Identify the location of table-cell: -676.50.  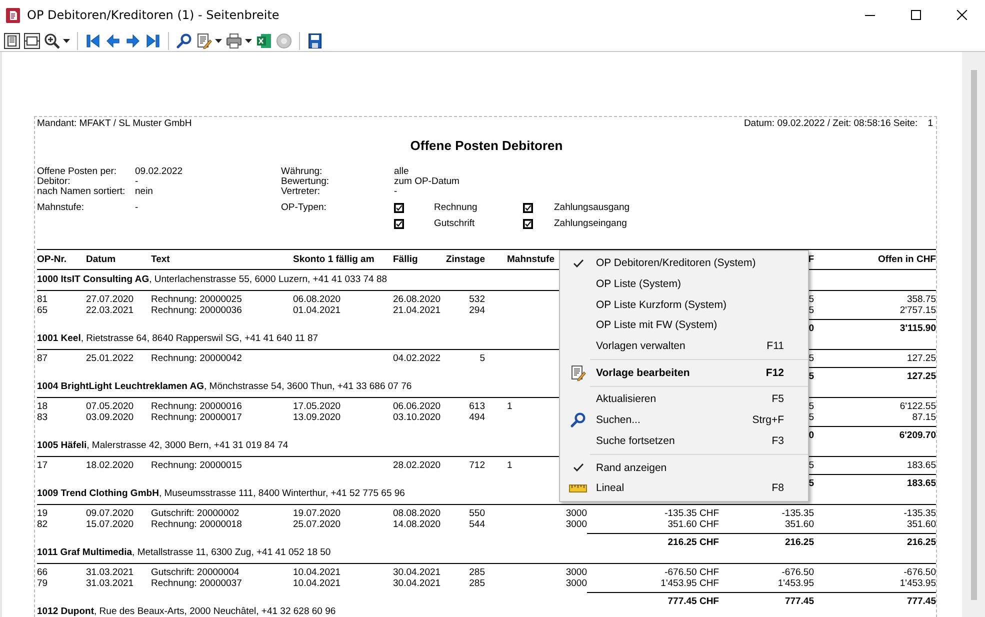
(920, 572).